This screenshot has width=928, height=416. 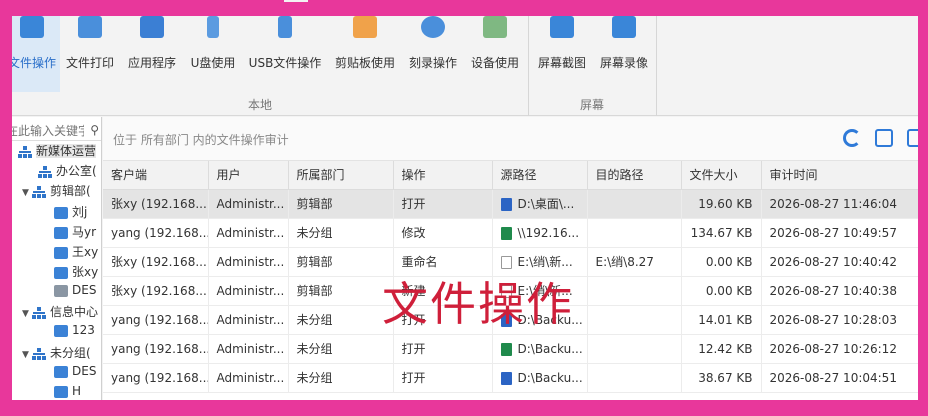 What do you see at coordinates (94, 130) in the screenshot?
I see `search-icon: ⚲` at bounding box center [94, 130].